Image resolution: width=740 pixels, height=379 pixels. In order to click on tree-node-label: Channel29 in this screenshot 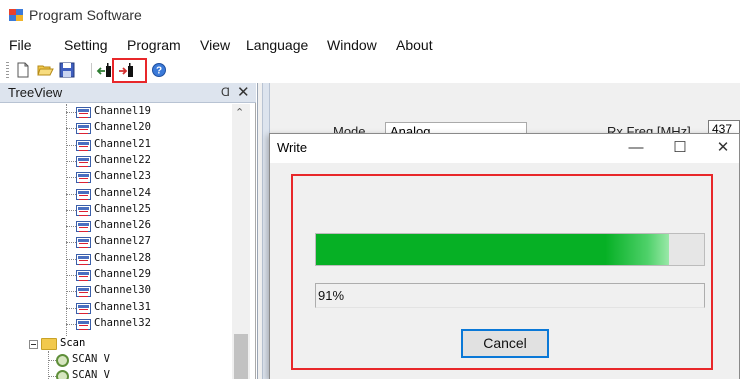, I will do `click(122, 274)`.